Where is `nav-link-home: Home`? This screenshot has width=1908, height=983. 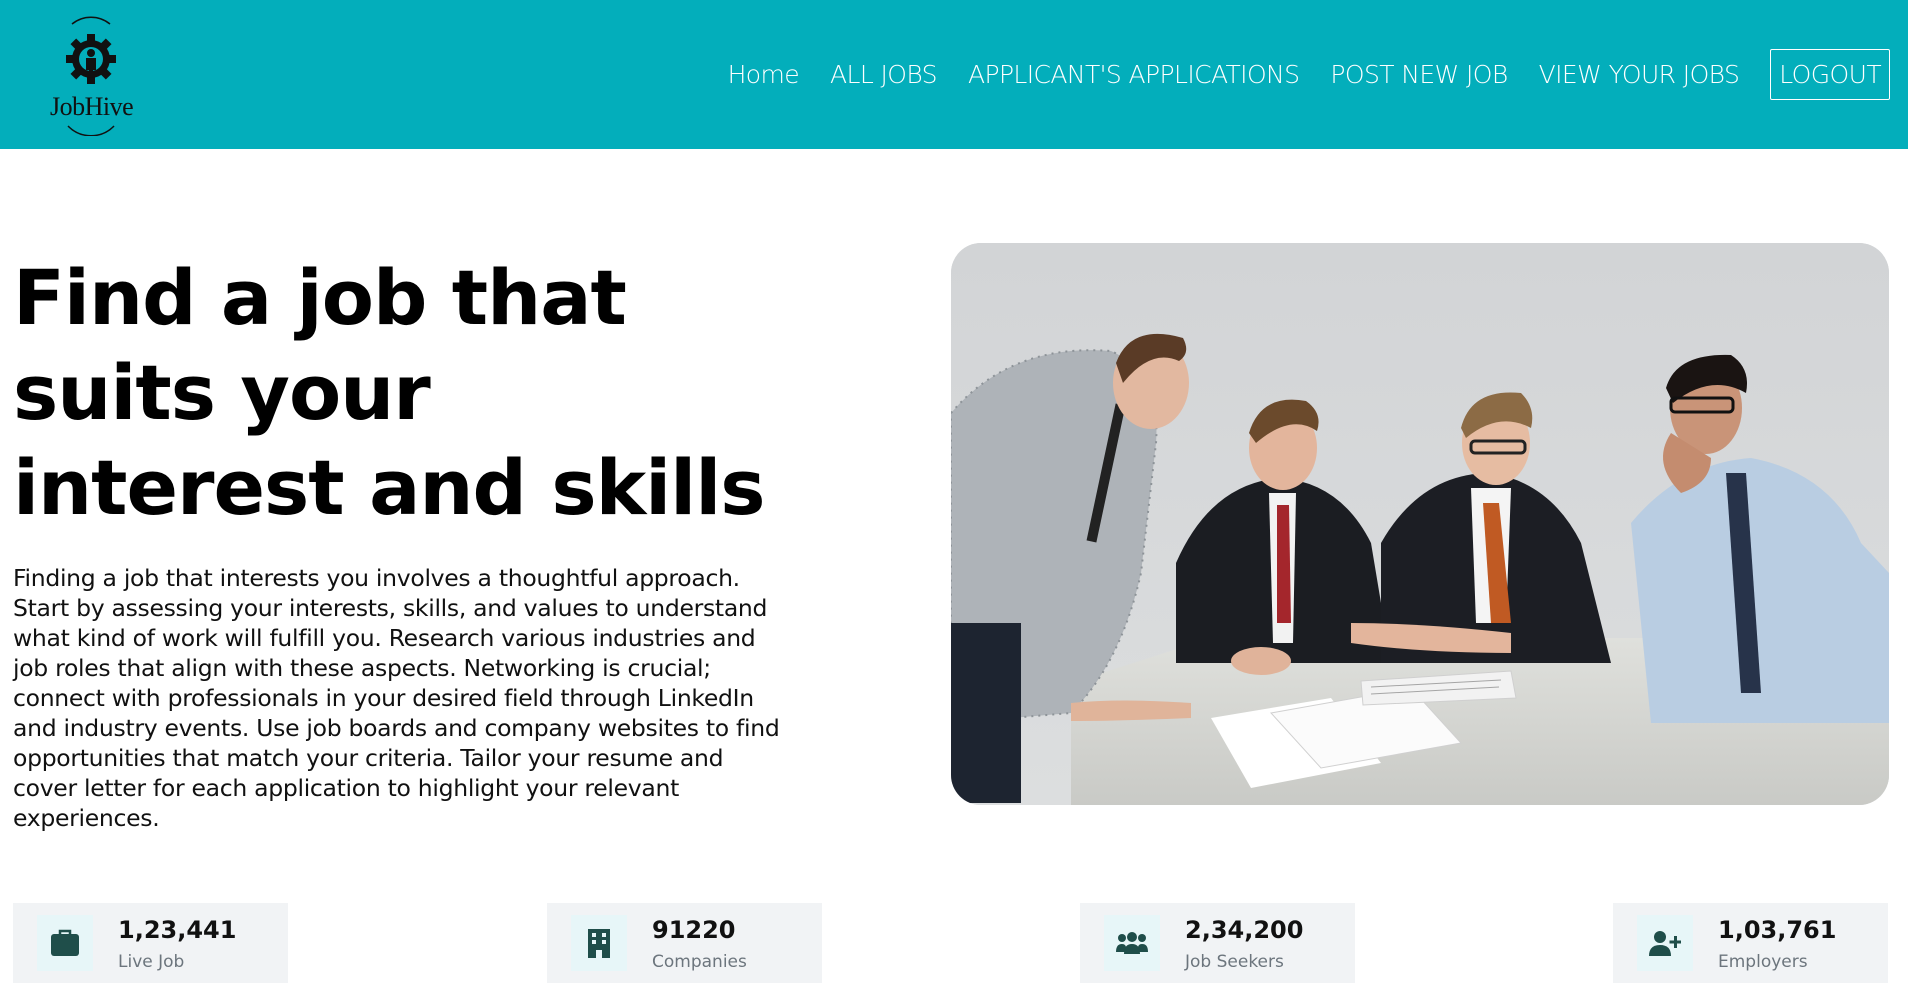 nav-link-home: Home is located at coordinates (764, 74).